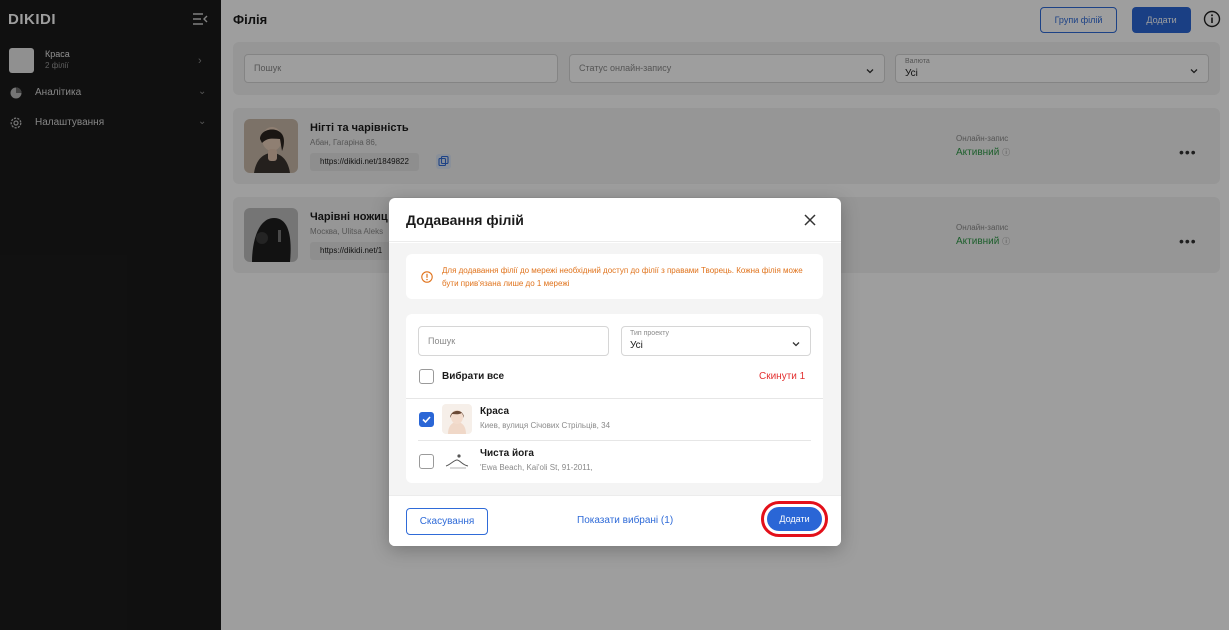  I want to click on branch-name: Краса, so click(495, 411).